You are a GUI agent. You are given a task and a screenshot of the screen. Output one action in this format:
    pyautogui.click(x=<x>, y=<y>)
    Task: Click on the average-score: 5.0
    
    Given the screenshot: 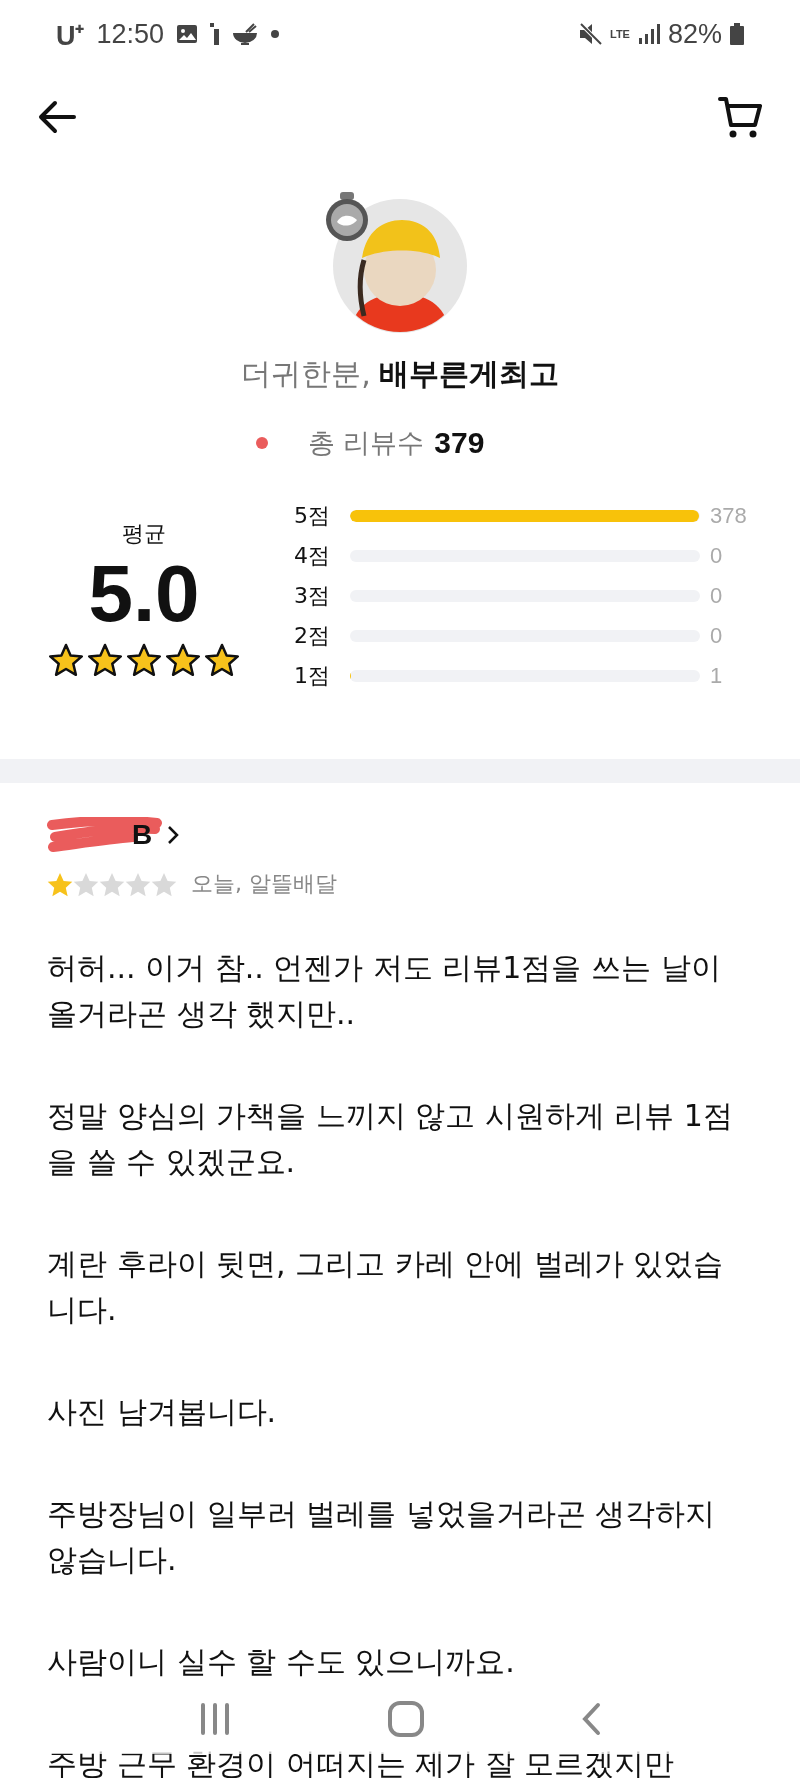 What is the action you would take?
    pyautogui.click(x=144, y=594)
    